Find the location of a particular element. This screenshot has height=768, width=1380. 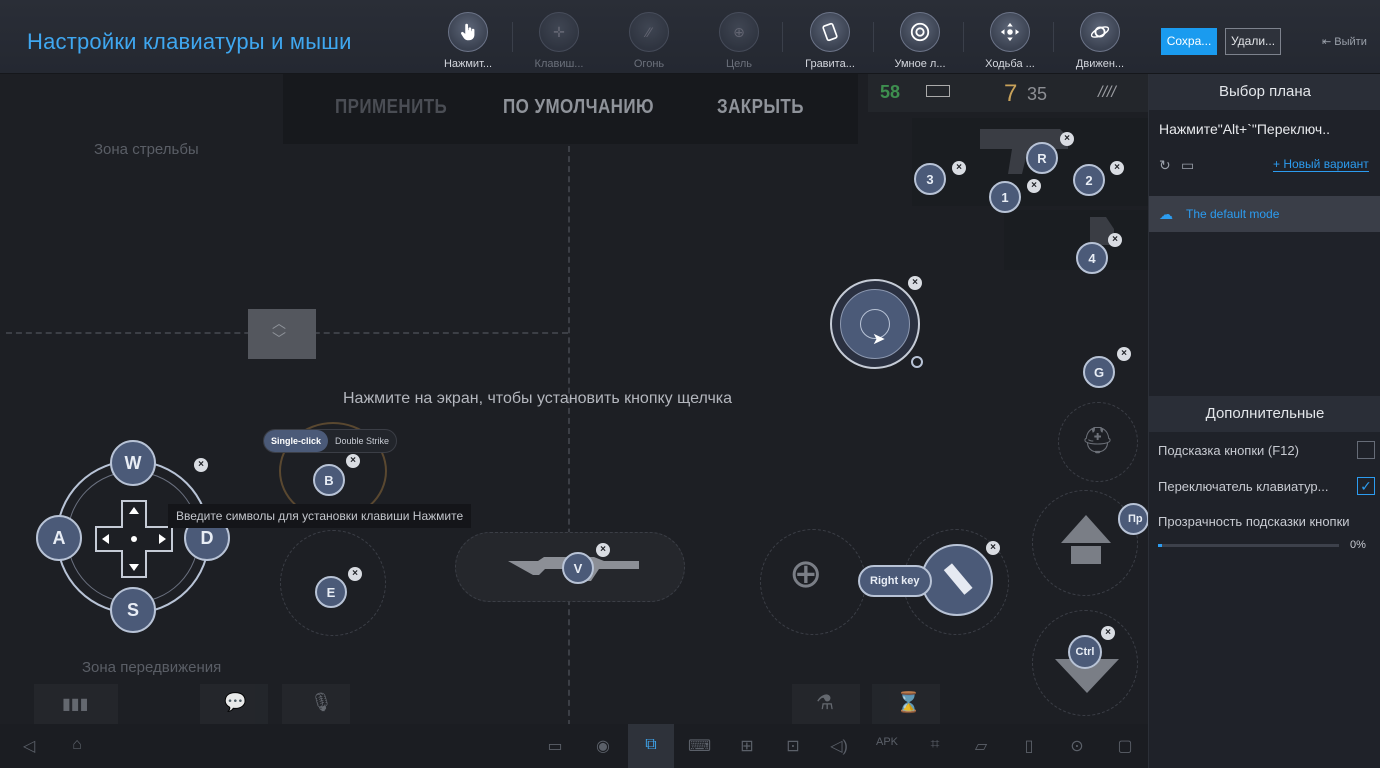

keyboard-icon: ⌨ is located at coordinates (699, 746).